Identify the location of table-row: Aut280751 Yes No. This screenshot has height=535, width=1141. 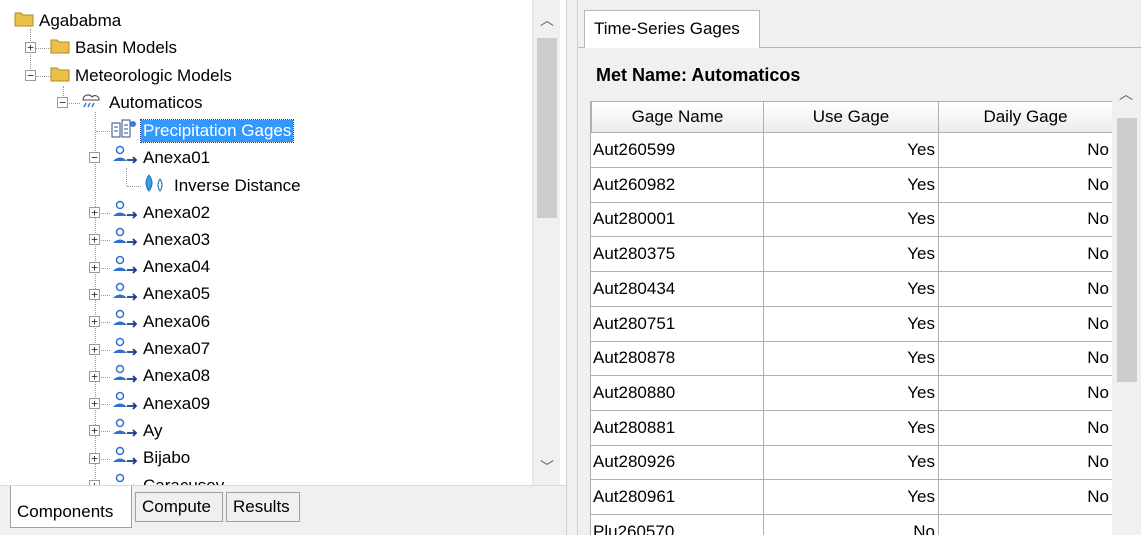
(851, 324).